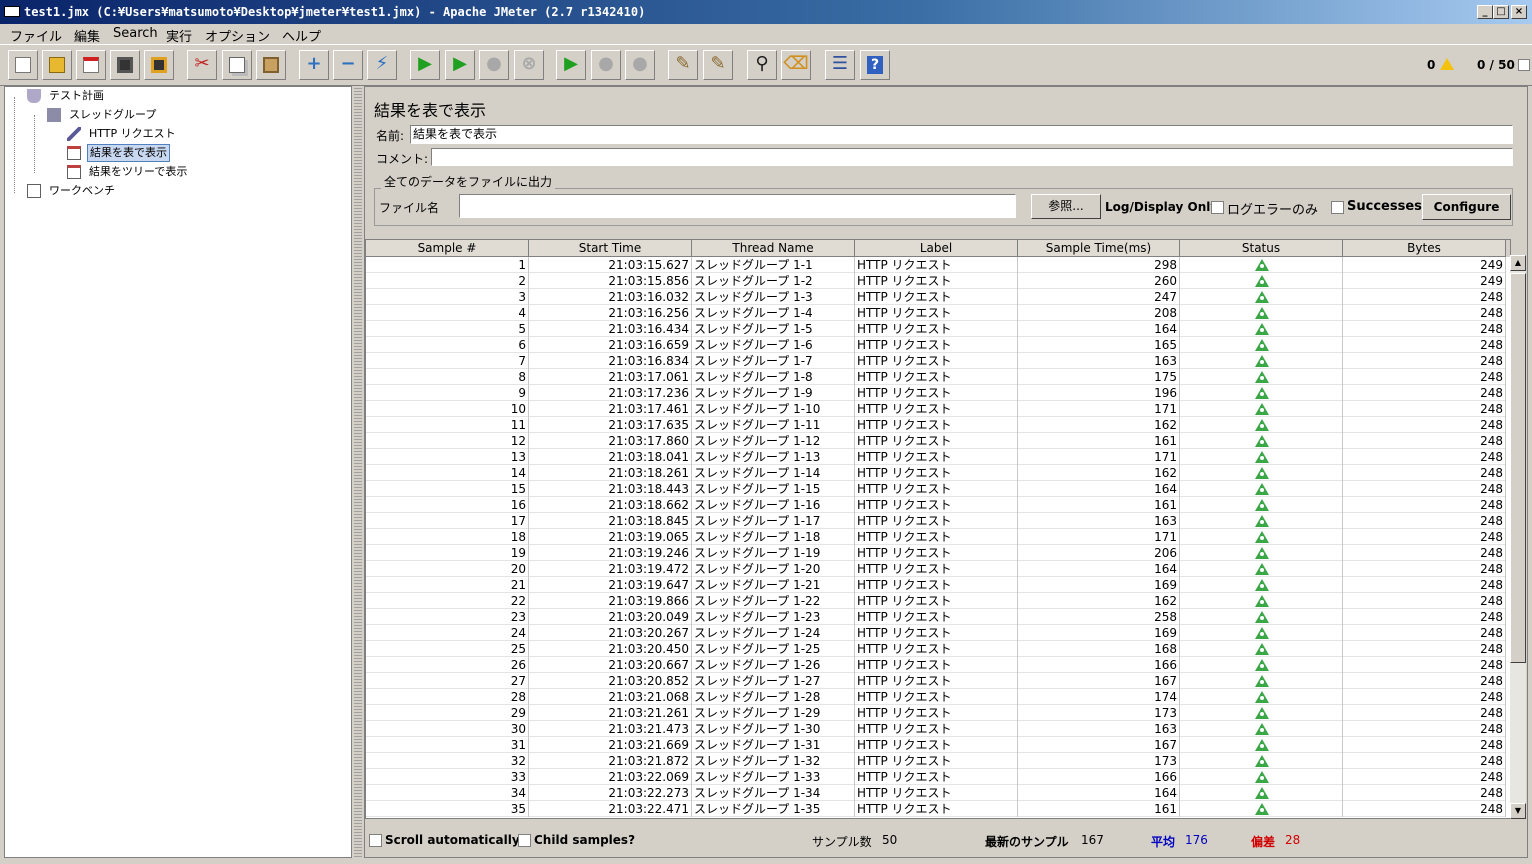 The height and width of the screenshot is (864, 1532). I want to click on child-samples-checkbox, so click(524, 840).